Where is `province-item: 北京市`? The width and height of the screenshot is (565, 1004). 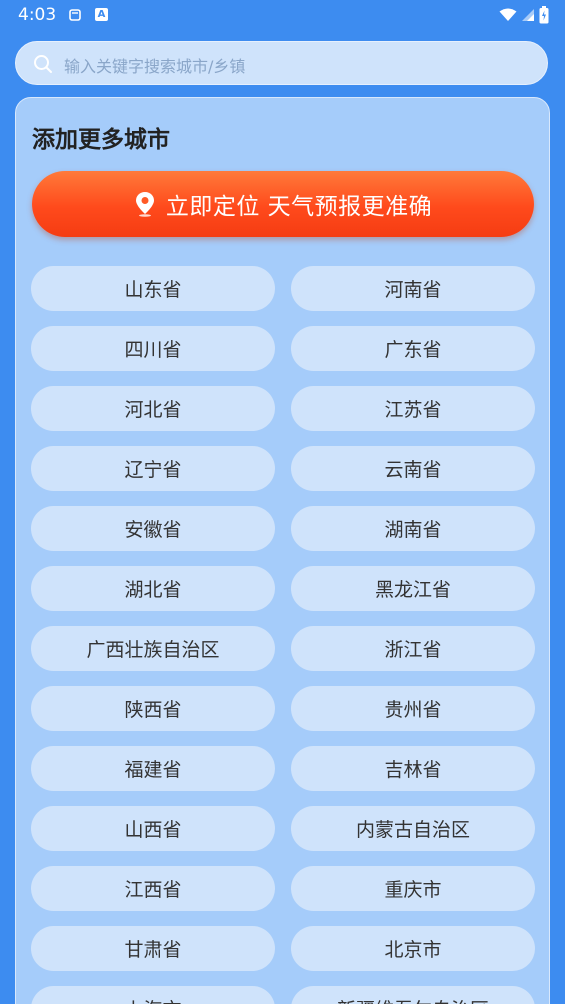
province-item: 北京市 is located at coordinates (413, 948).